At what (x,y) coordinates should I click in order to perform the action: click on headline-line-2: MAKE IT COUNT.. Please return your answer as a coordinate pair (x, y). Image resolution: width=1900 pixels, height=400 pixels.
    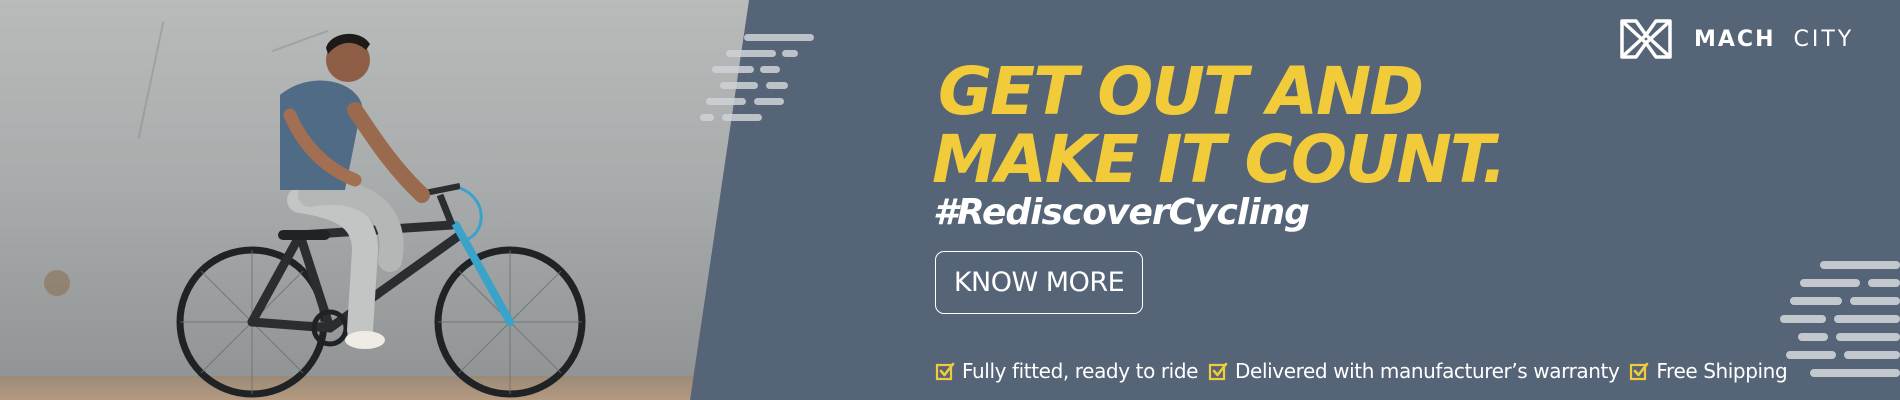
    Looking at the image, I should click on (1219, 159).